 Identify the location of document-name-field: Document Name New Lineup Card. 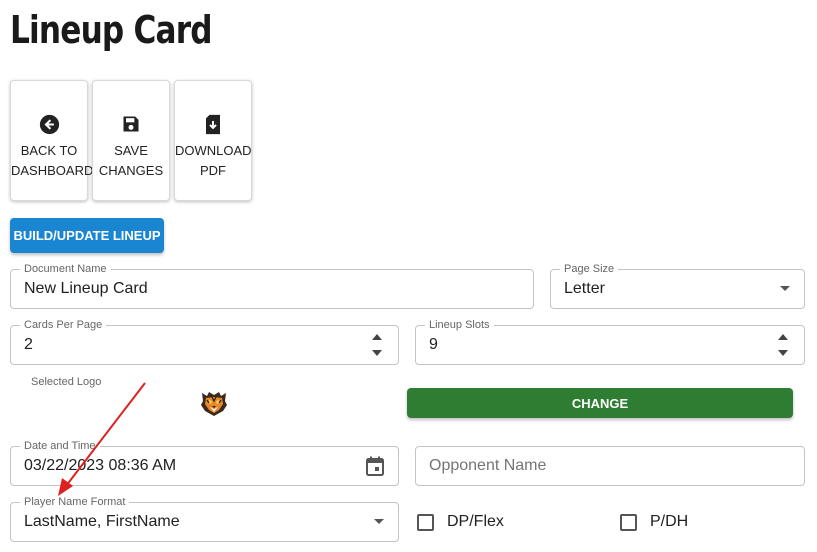
(272, 285).